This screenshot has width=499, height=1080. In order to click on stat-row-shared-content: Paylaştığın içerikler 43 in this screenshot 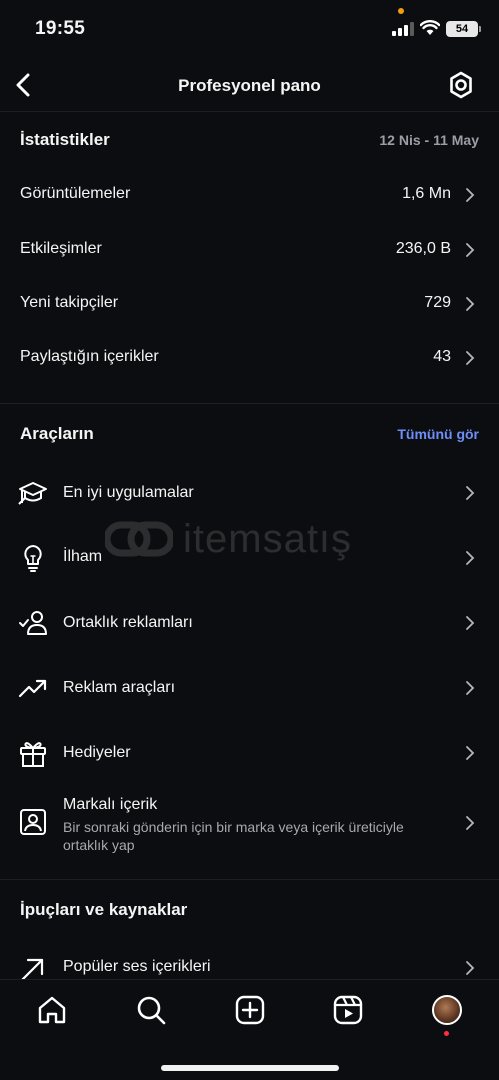, I will do `click(249, 370)`.